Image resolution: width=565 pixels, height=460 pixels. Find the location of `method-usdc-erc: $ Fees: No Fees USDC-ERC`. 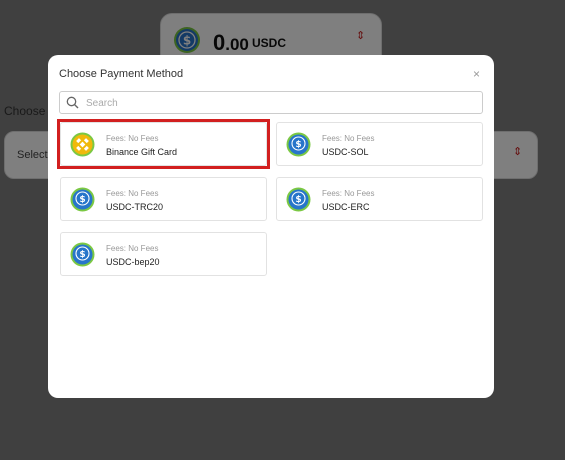

method-usdc-erc: $ Fees: No Fees USDC-ERC is located at coordinates (379, 199).